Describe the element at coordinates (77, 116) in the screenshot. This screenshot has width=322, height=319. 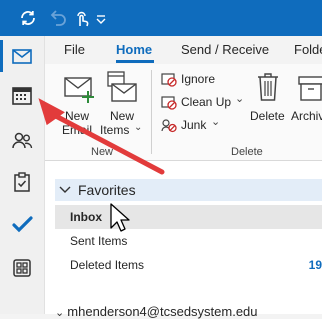
I see `new-email-label-1: New` at that location.